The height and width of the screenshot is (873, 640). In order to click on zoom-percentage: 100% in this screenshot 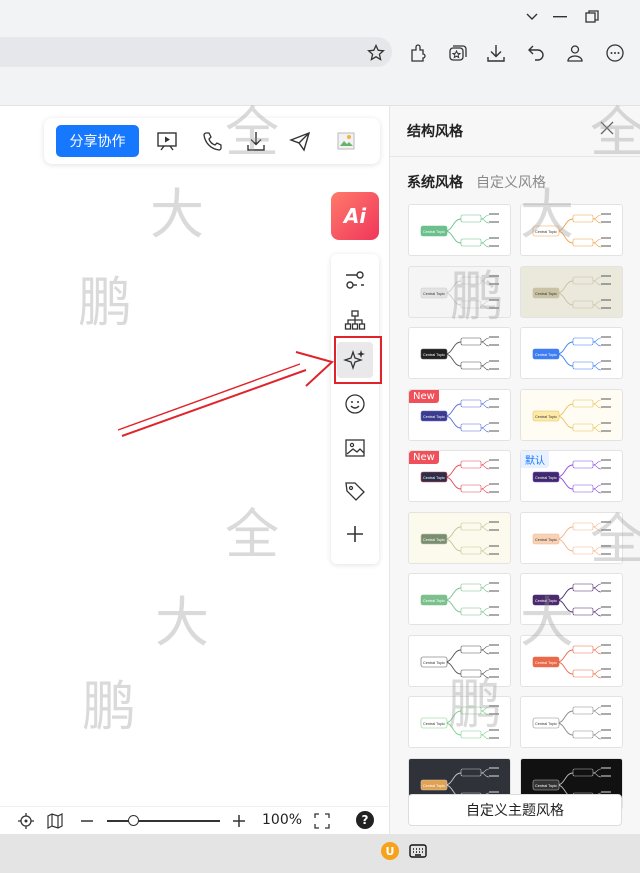, I will do `click(282, 820)`.